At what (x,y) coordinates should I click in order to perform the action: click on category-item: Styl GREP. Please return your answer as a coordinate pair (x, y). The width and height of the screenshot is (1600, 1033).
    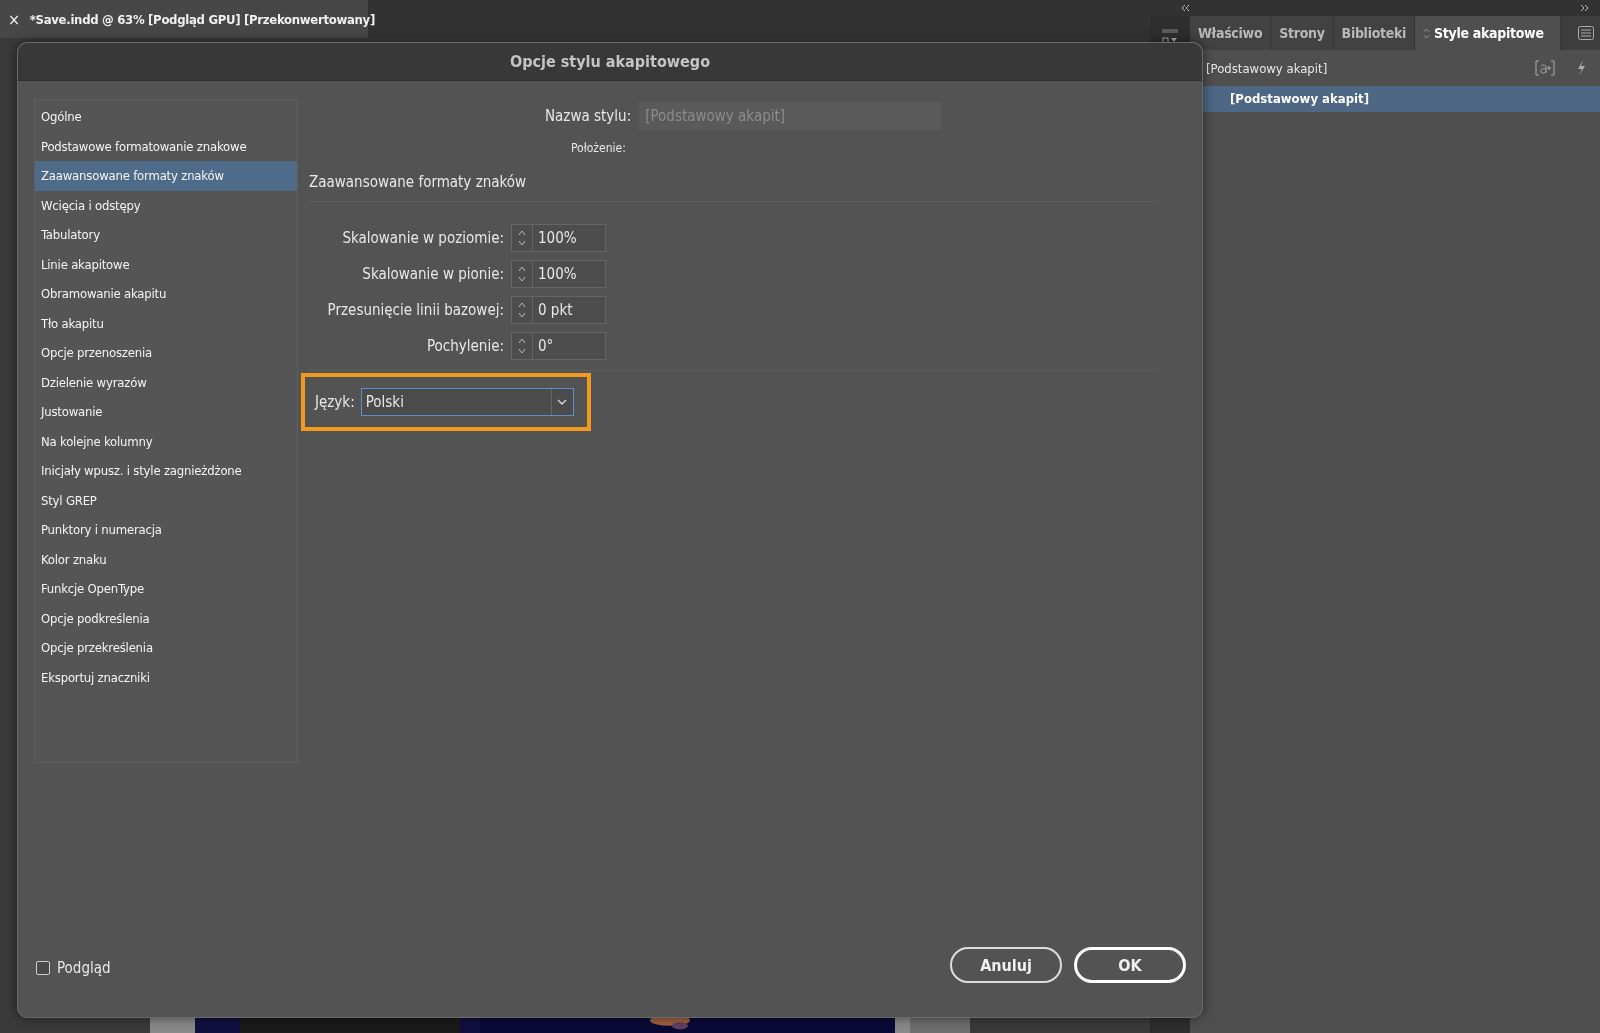
    Looking at the image, I should click on (166, 500).